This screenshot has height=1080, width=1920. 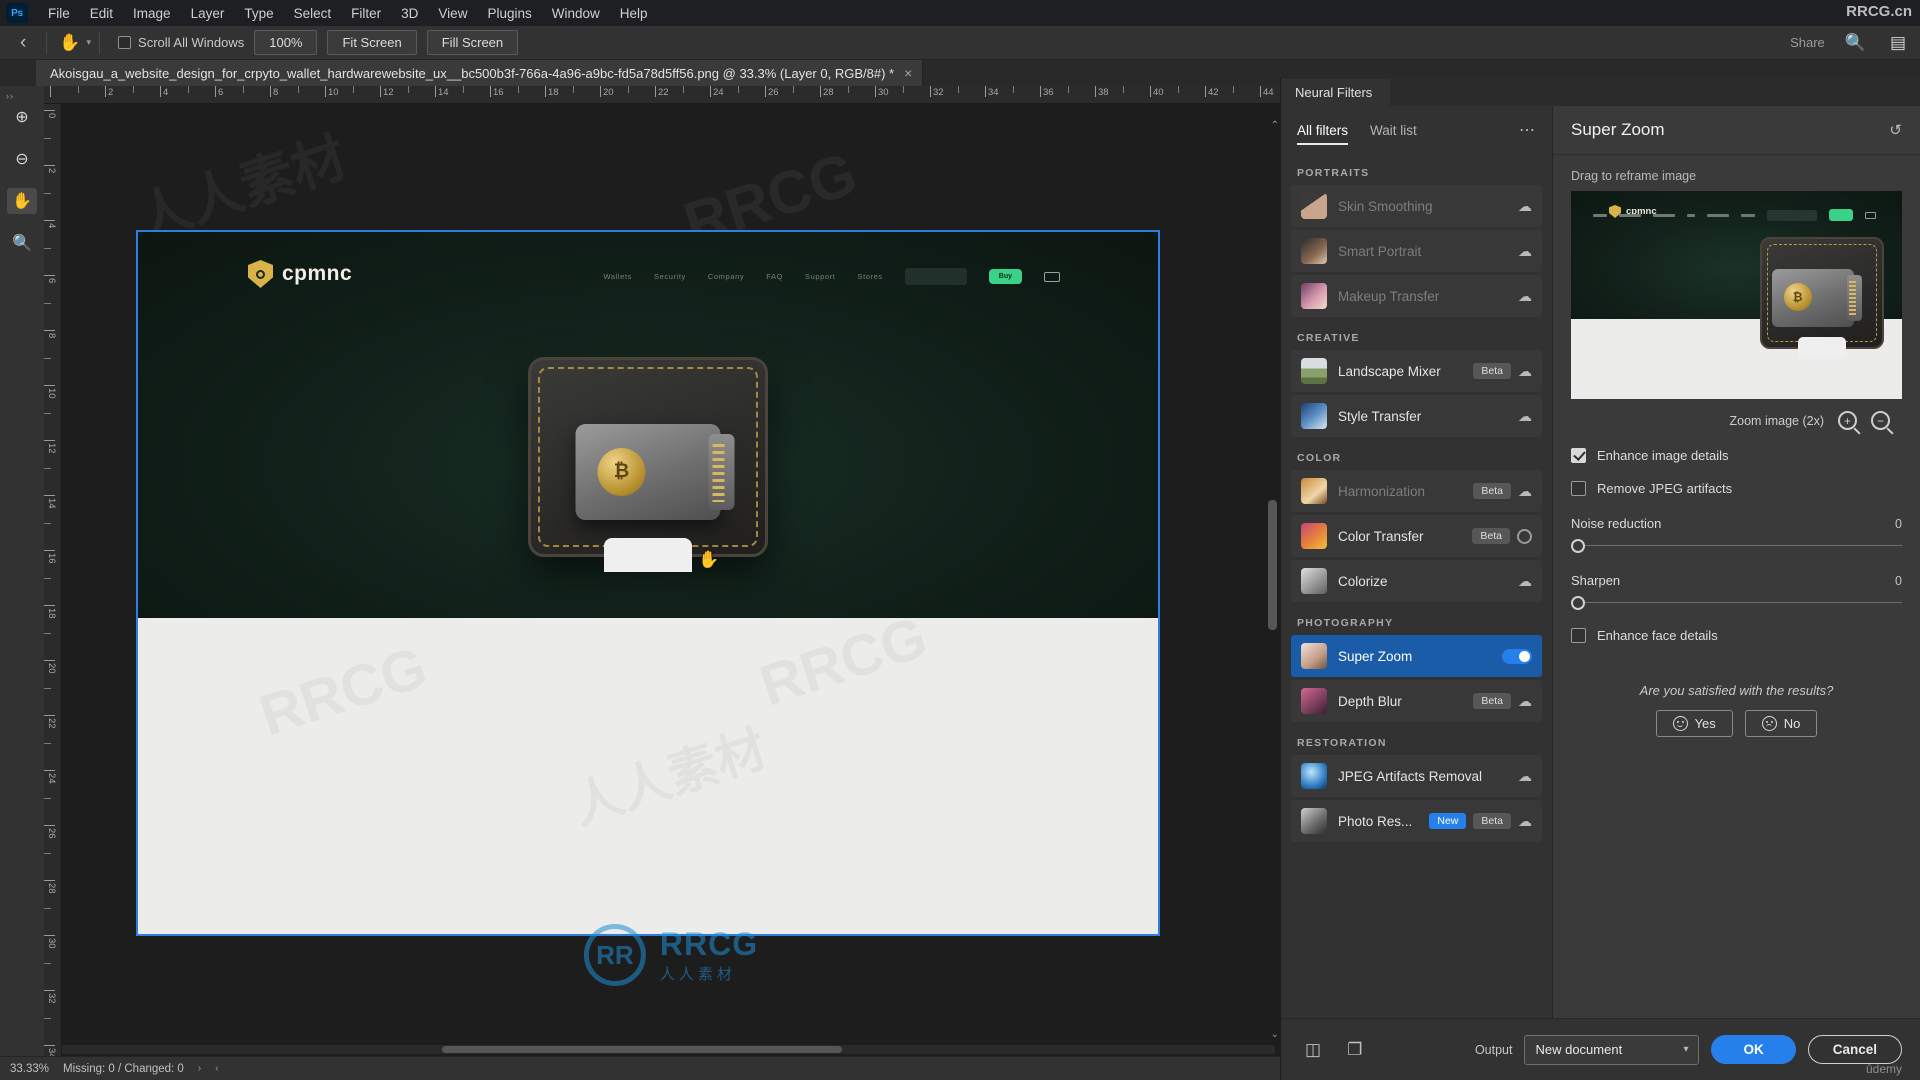 What do you see at coordinates (152, 13) in the screenshot?
I see `menu-image: Image` at bounding box center [152, 13].